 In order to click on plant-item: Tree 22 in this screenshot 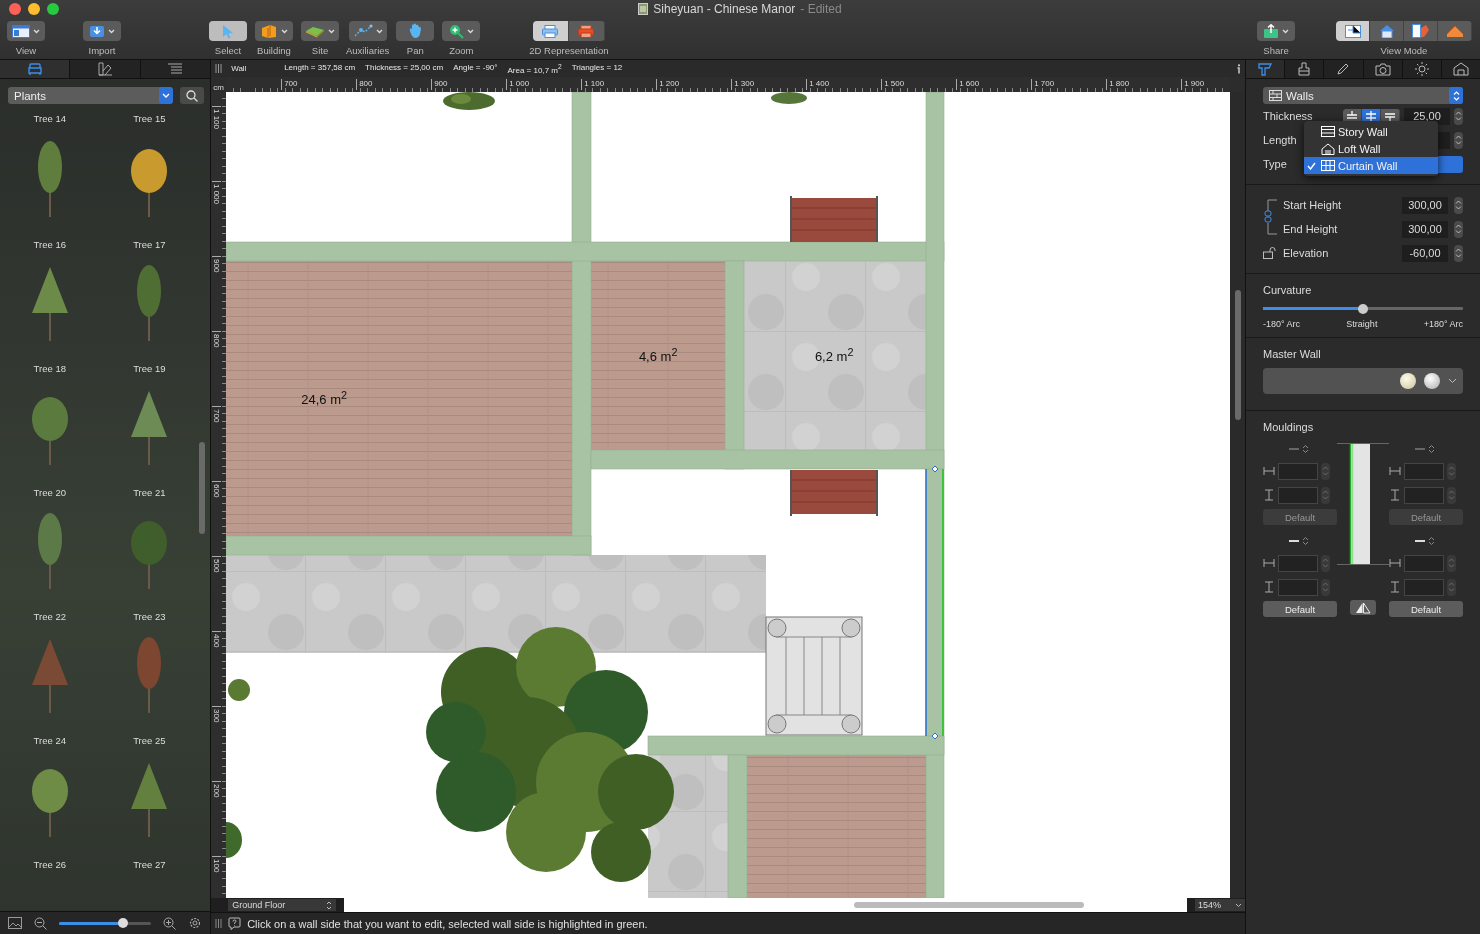, I will do `click(50, 563)`.